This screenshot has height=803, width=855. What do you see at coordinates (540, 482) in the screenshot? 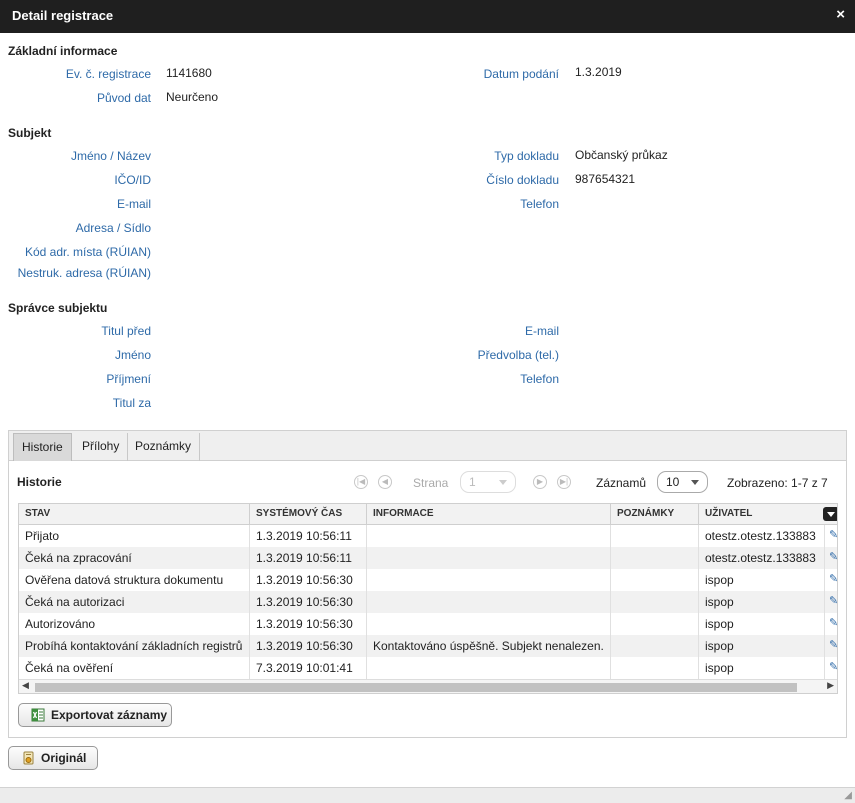
I see `next-page-icon: ▶` at bounding box center [540, 482].